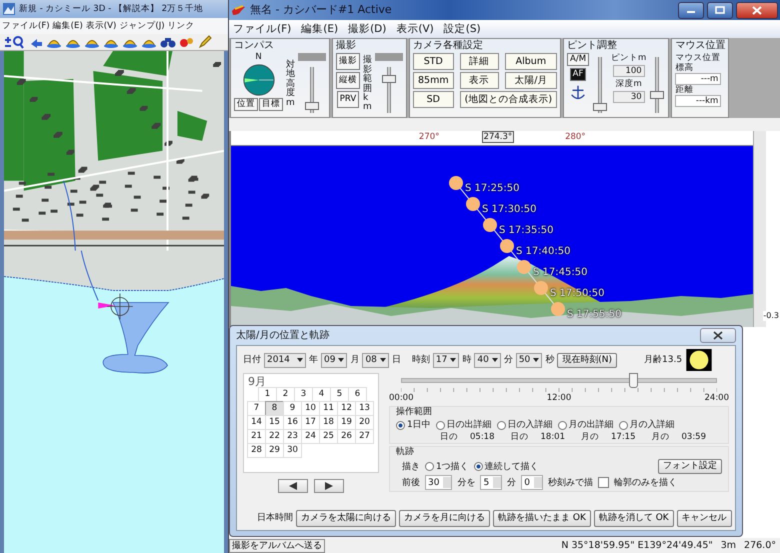 The image size is (780, 553). Describe the element at coordinates (628, 71) in the screenshot. I see `focus-value-field: 100` at that location.